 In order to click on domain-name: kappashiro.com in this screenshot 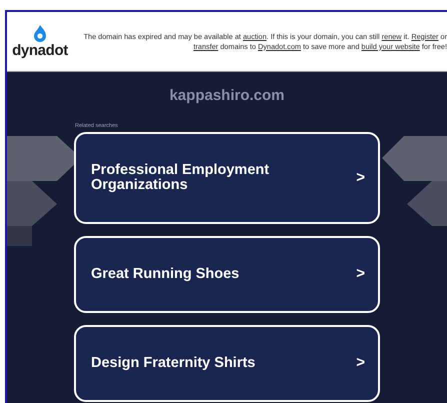, I will do `click(227, 96)`.